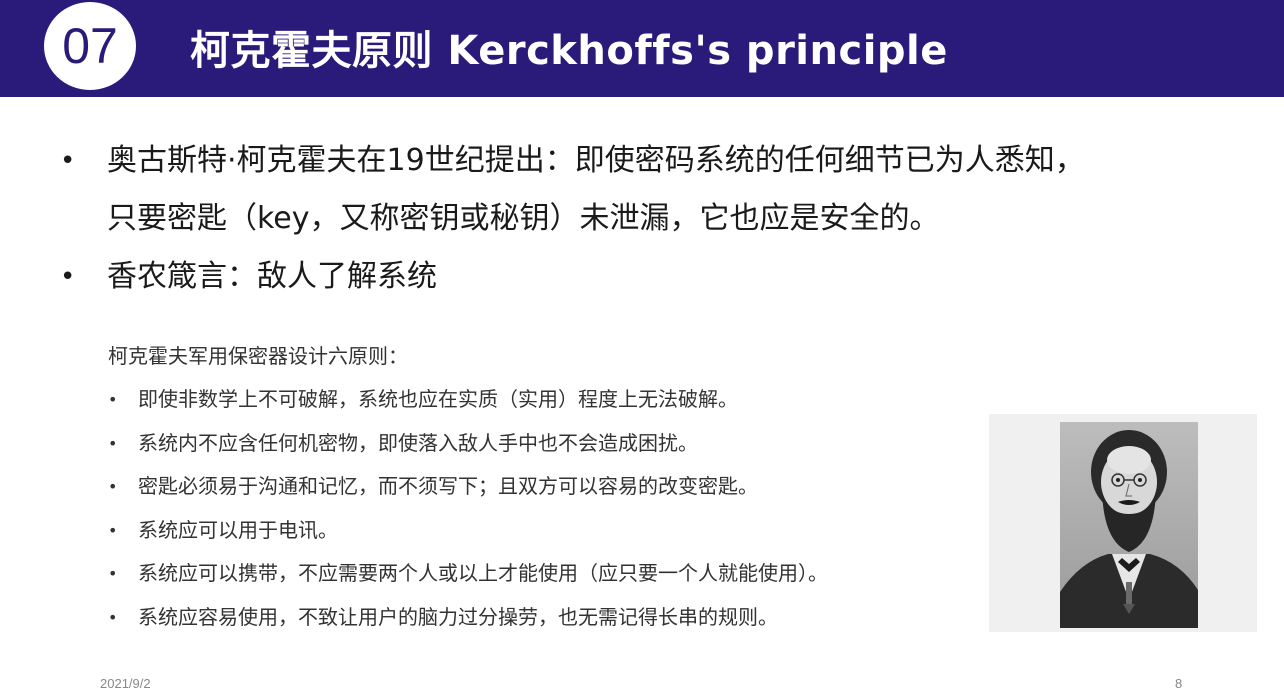 The image size is (1284, 697). I want to click on principle-item: • 系统应可以用于电讯。, so click(548, 531).